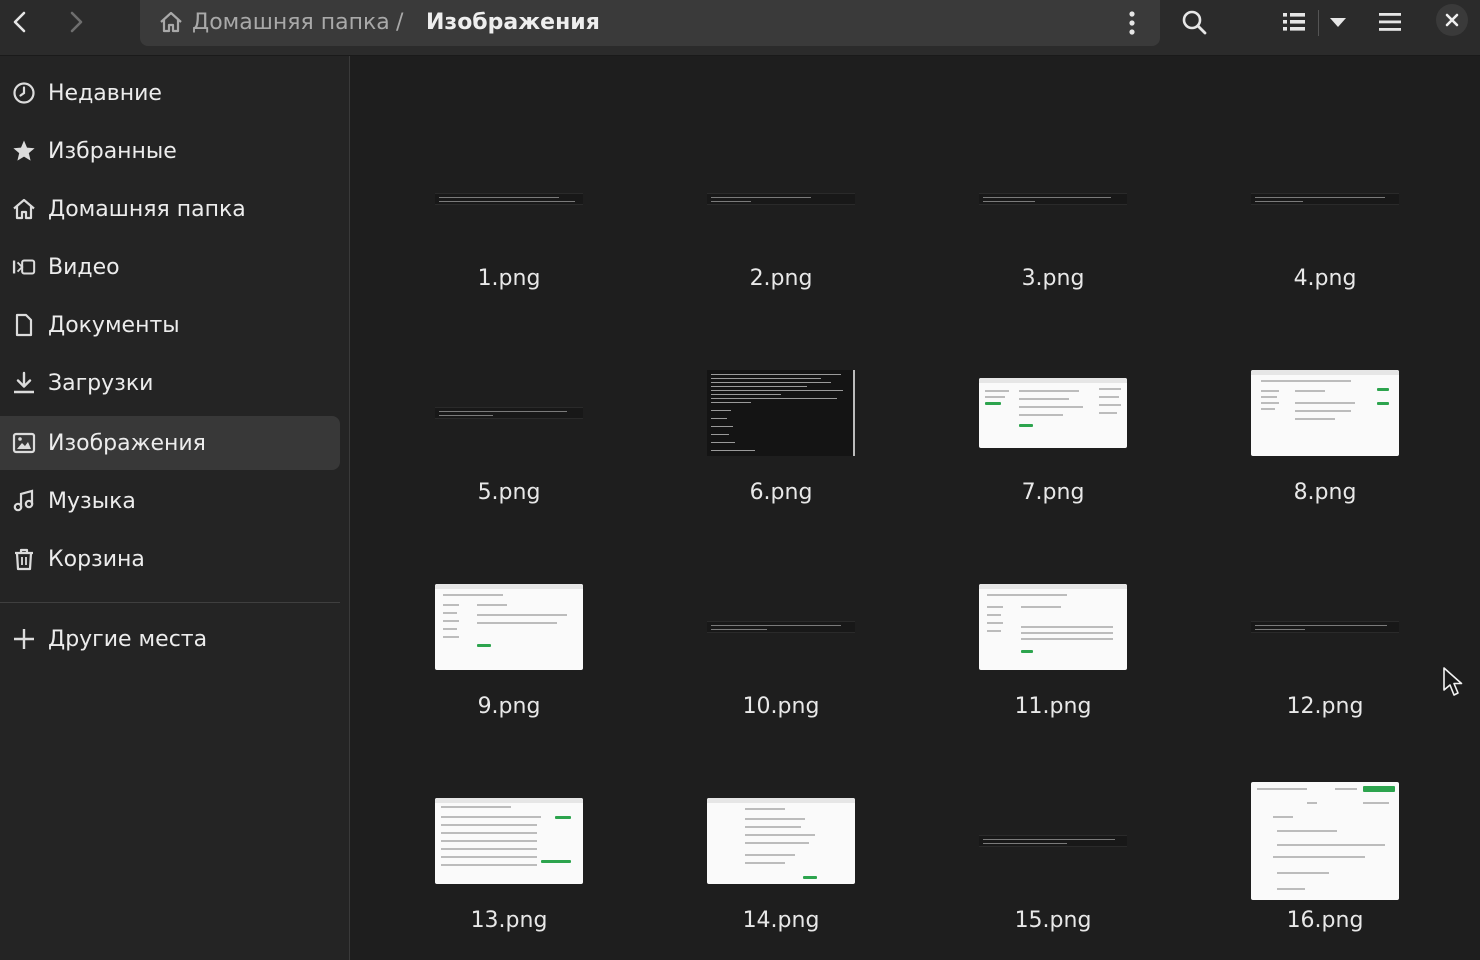 Image resolution: width=1480 pixels, height=960 pixels. I want to click on breadcrumb-home: Домашняя папка, so click(274, 22).